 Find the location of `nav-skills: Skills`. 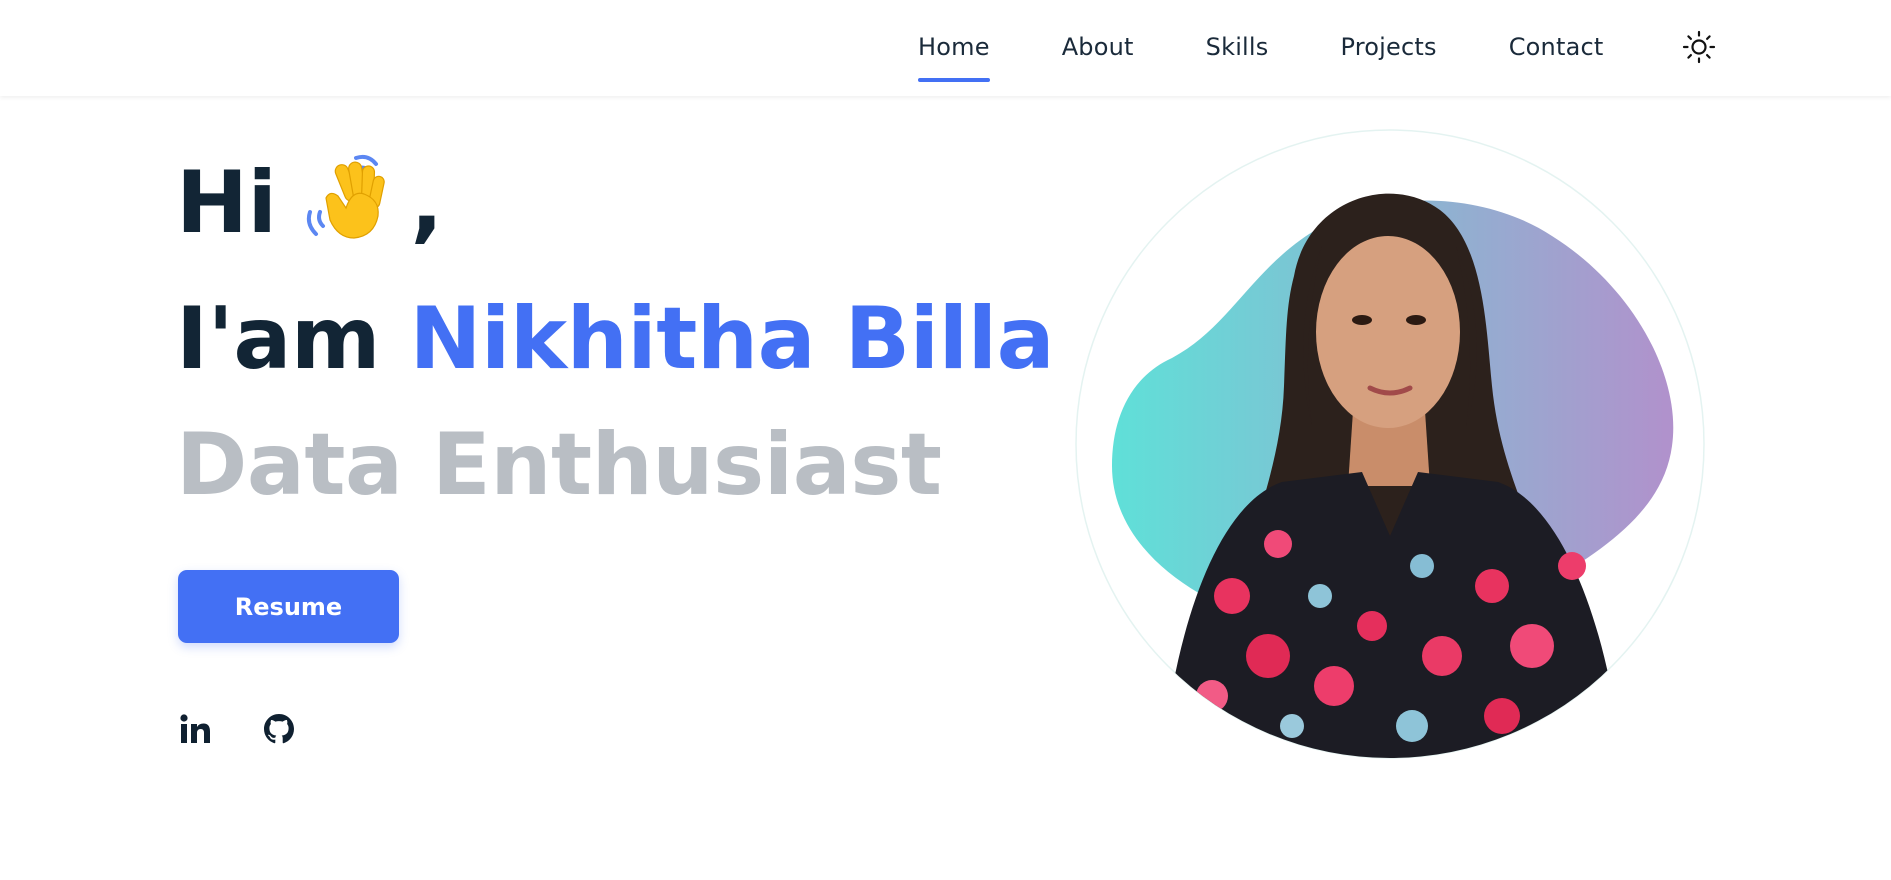

nav-skills: Skills is located at coordinates (1237, 30).